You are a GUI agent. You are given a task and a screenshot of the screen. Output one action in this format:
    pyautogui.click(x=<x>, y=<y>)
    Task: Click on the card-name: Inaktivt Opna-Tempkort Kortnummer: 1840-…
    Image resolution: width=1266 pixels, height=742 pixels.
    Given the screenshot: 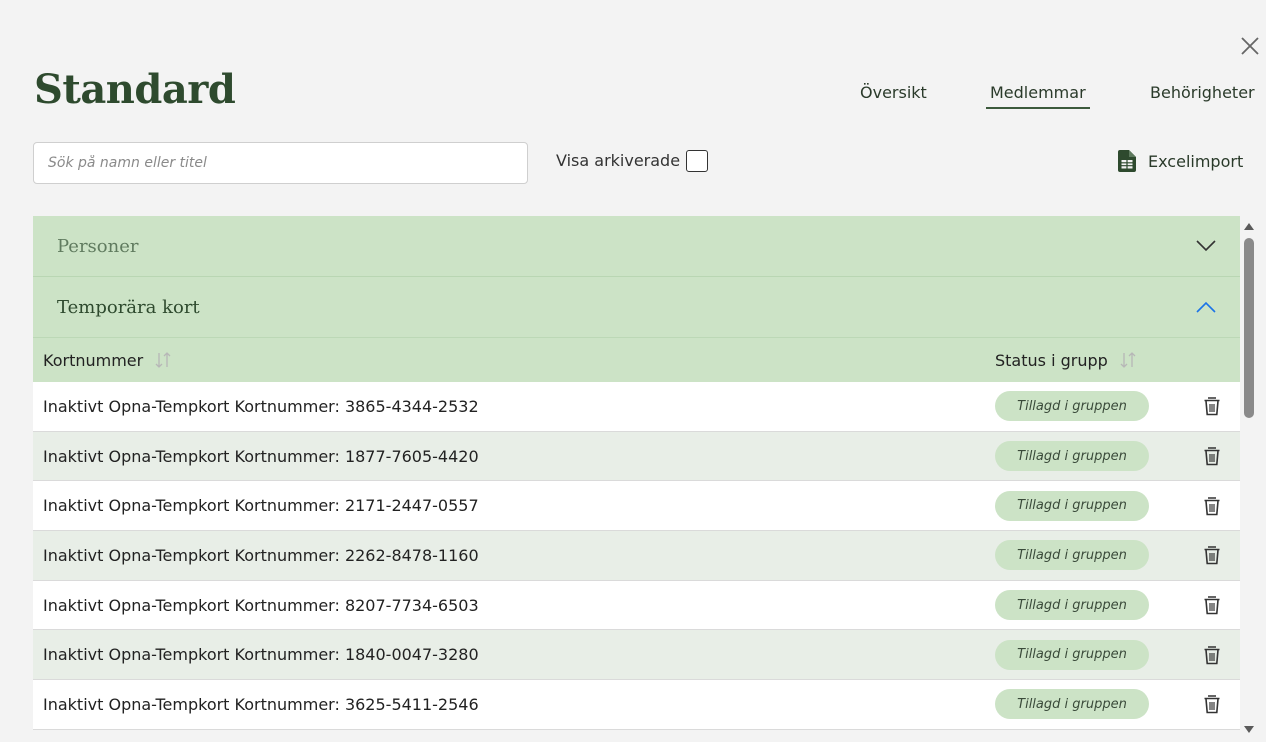 What is the action you would take?
    pyautogui.click(x=261, y=655)
    